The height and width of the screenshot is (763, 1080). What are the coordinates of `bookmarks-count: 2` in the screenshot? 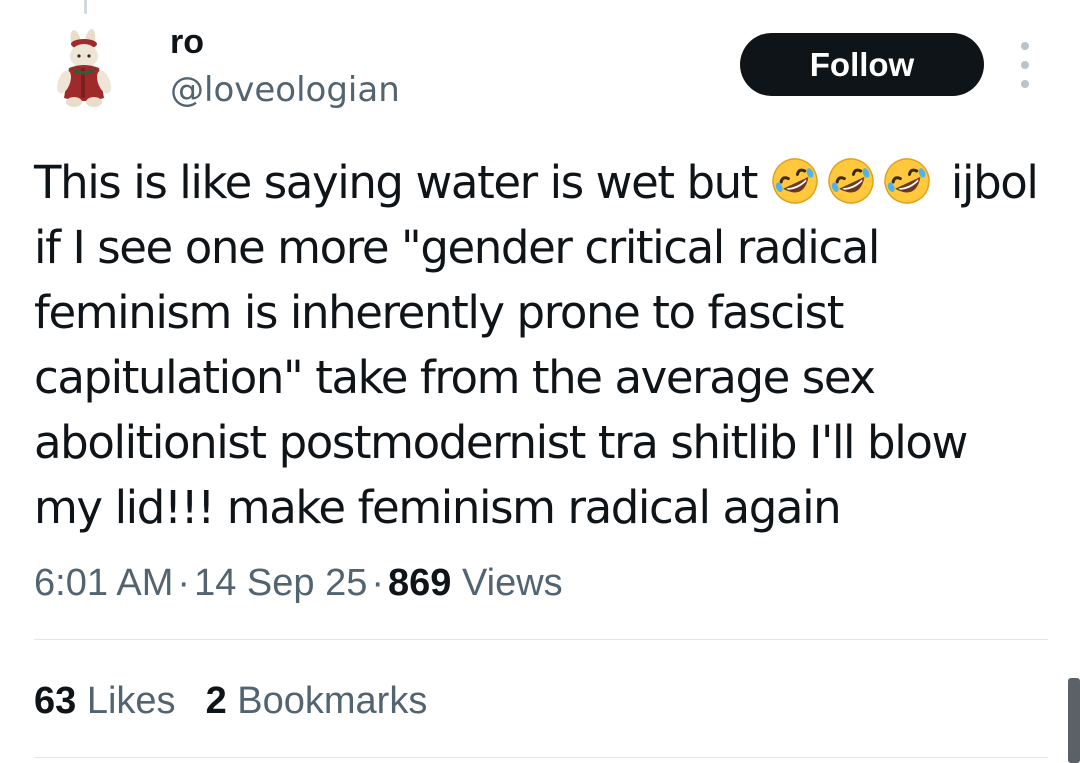 It's located at (216, 701).